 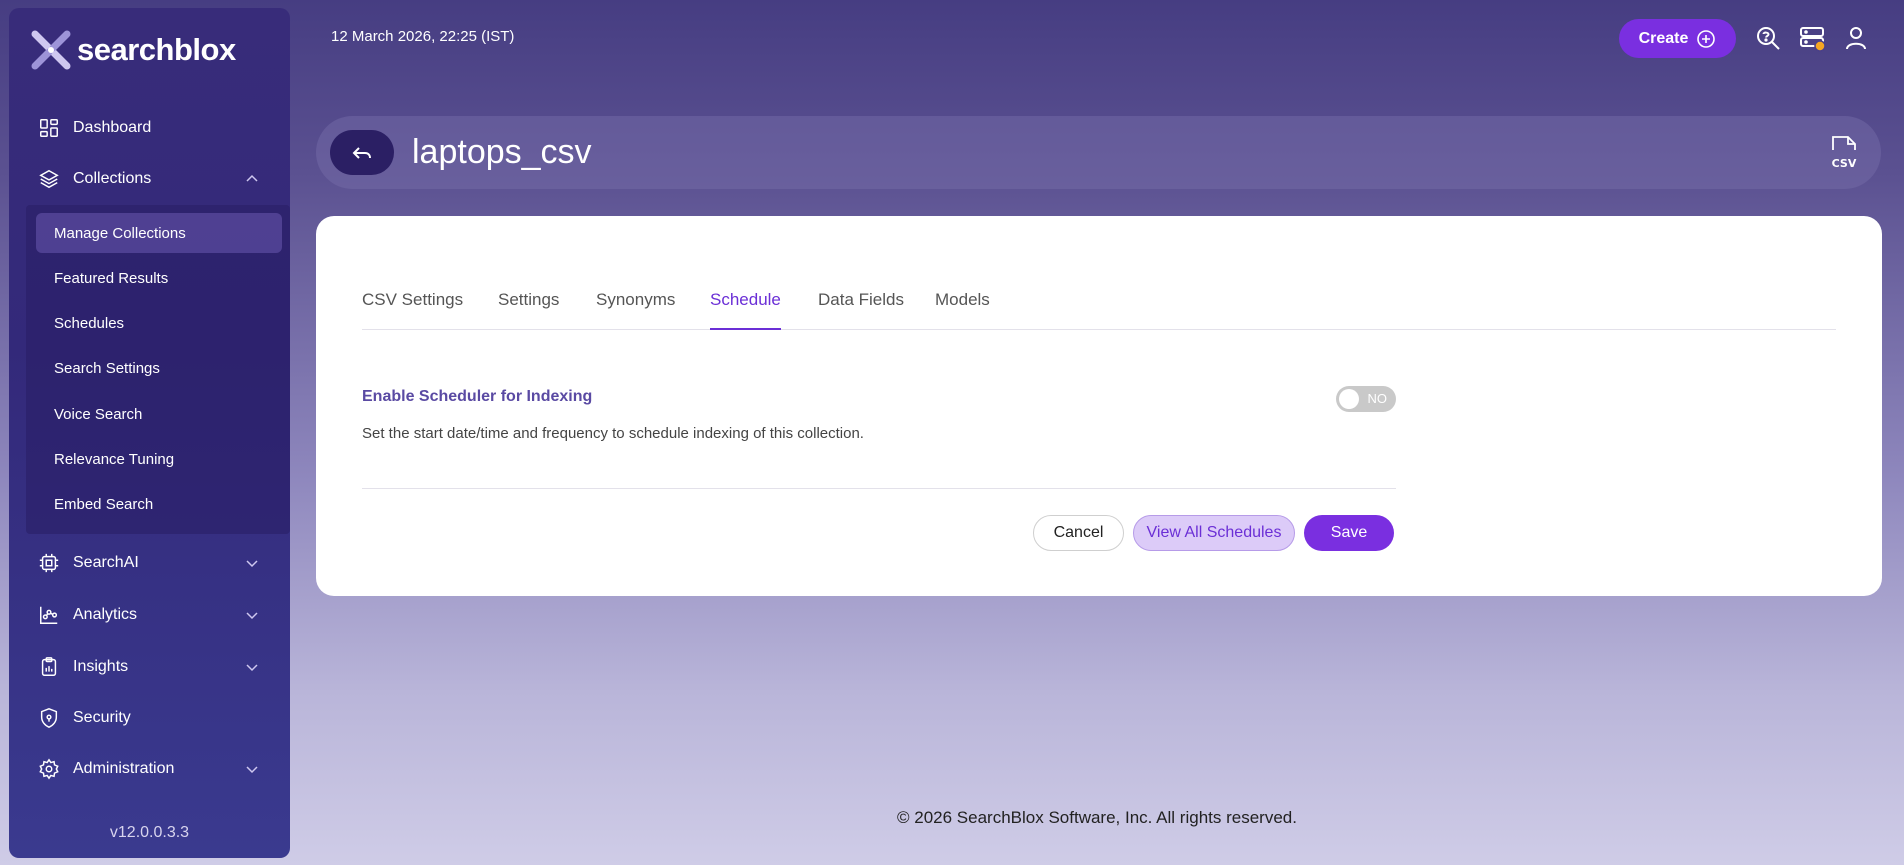 What do you see at coordinates (49, 563) in the screenshot?
I see `chip-icon` at bounding box center [49, 563].